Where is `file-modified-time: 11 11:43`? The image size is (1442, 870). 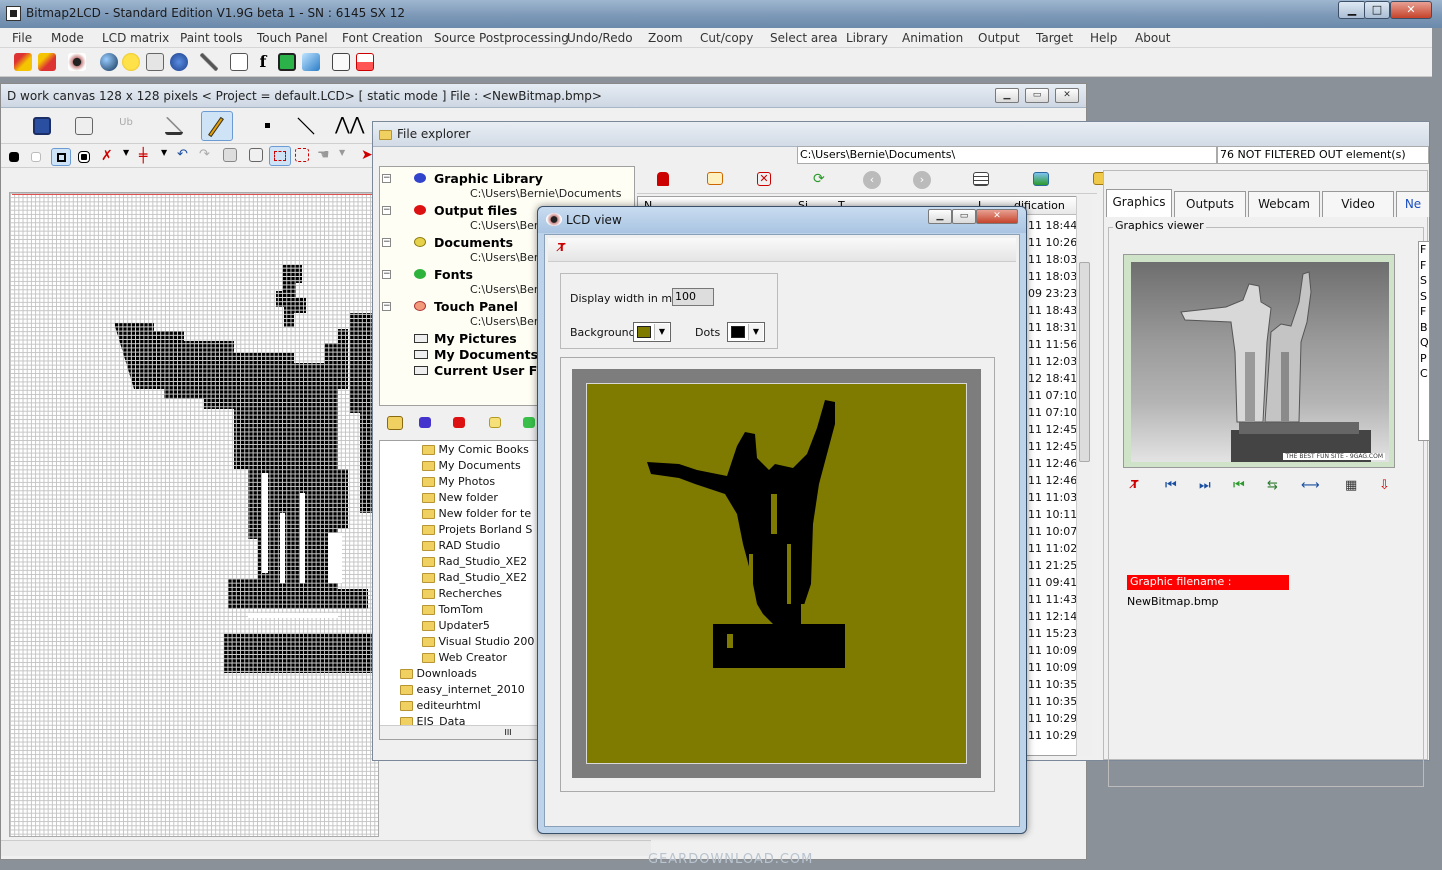 file-modified-time: 11 11:43 is located at coordinates (1052, 599).